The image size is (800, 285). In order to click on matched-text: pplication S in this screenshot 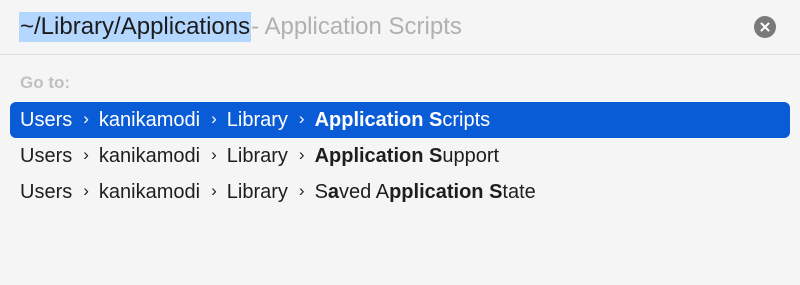, I will do `click(446, 191)`.